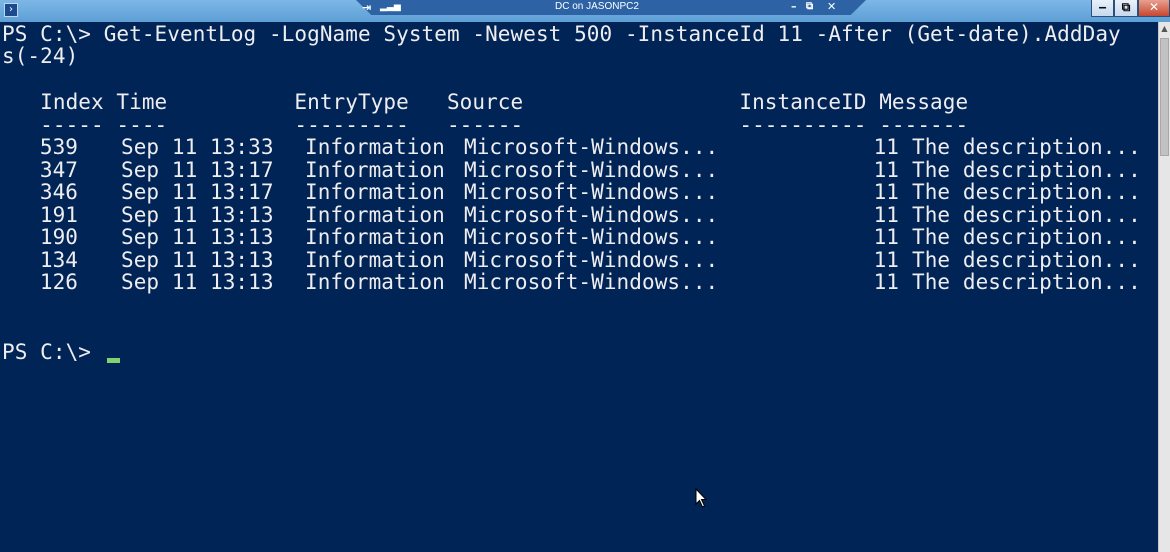  I want to click on time-cell: Sep 11 13:33, so click(197, 147).